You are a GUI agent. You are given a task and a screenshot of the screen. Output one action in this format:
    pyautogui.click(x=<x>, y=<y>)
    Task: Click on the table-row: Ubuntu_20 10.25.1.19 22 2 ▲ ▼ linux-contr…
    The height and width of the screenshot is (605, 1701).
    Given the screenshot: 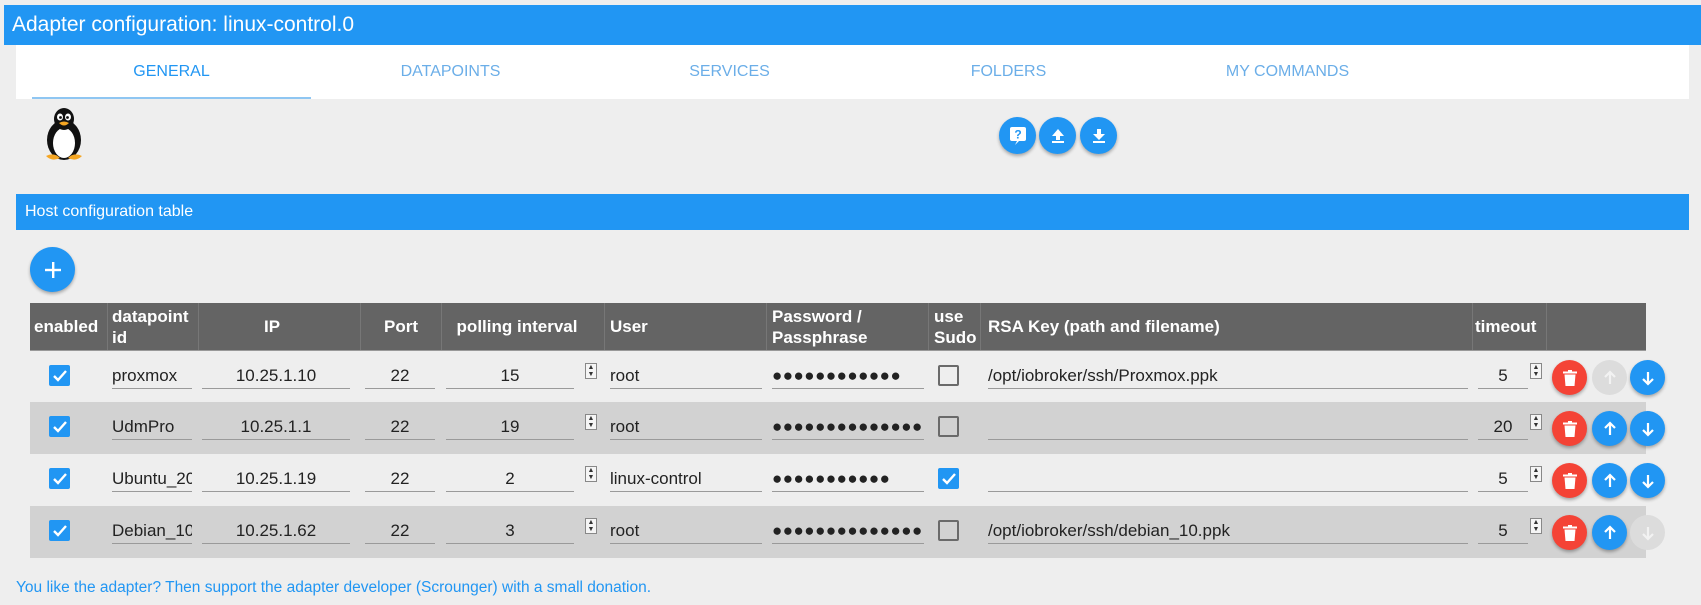 What is the action you would take?
    pyautogui.click(x=847, y=480)
    